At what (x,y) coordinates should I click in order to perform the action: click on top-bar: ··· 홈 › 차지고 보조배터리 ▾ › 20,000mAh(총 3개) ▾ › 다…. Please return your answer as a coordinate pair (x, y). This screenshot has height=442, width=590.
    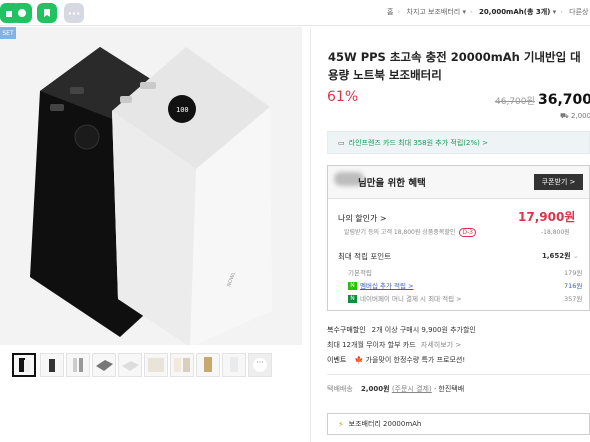
    Looking at the image, I should click on (295, 13).